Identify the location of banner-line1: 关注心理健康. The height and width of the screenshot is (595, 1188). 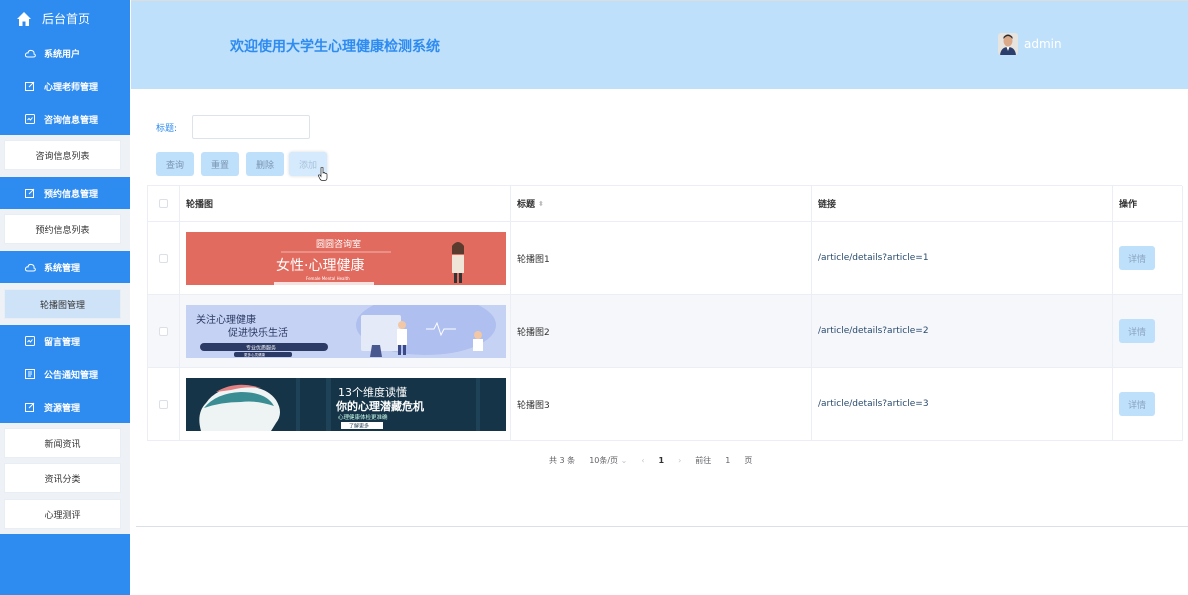
(226, 319).